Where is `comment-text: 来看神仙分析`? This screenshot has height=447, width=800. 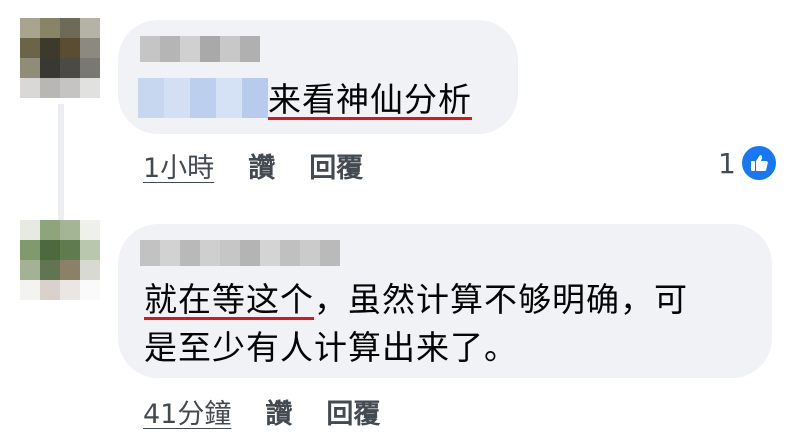
comment-text: 来看神仙分析 is located at coordinates (370, 100).